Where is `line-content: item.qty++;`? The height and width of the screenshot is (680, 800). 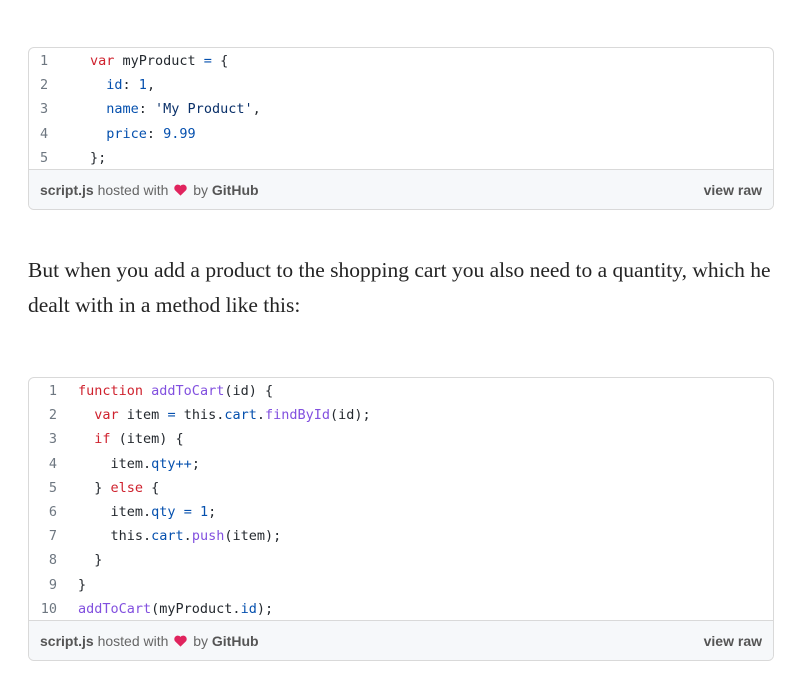 line-content: item.qty++; is located at coordinates (139, 464).